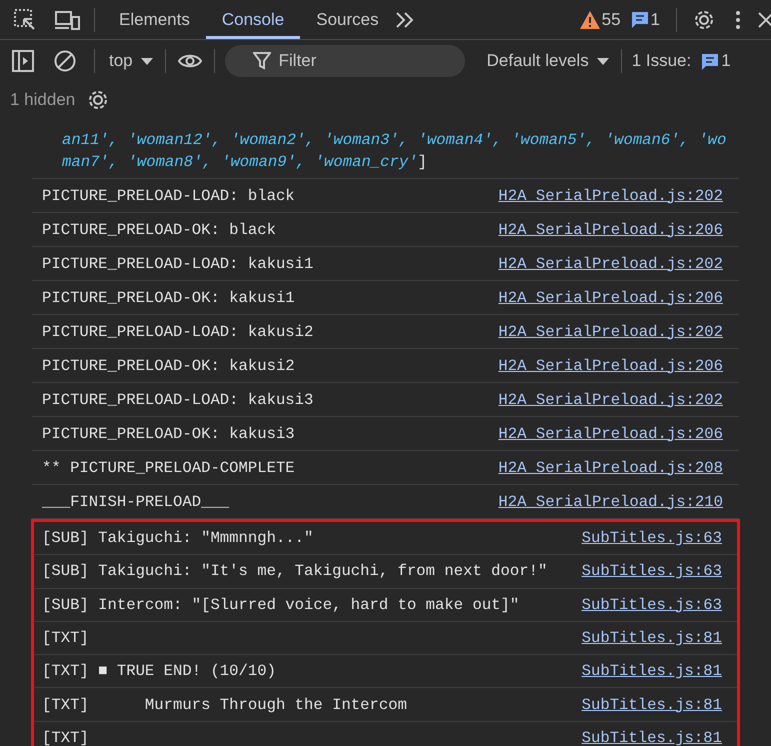 The image size is (771, 746). I want to click on clear-icon, so click(65, 61).